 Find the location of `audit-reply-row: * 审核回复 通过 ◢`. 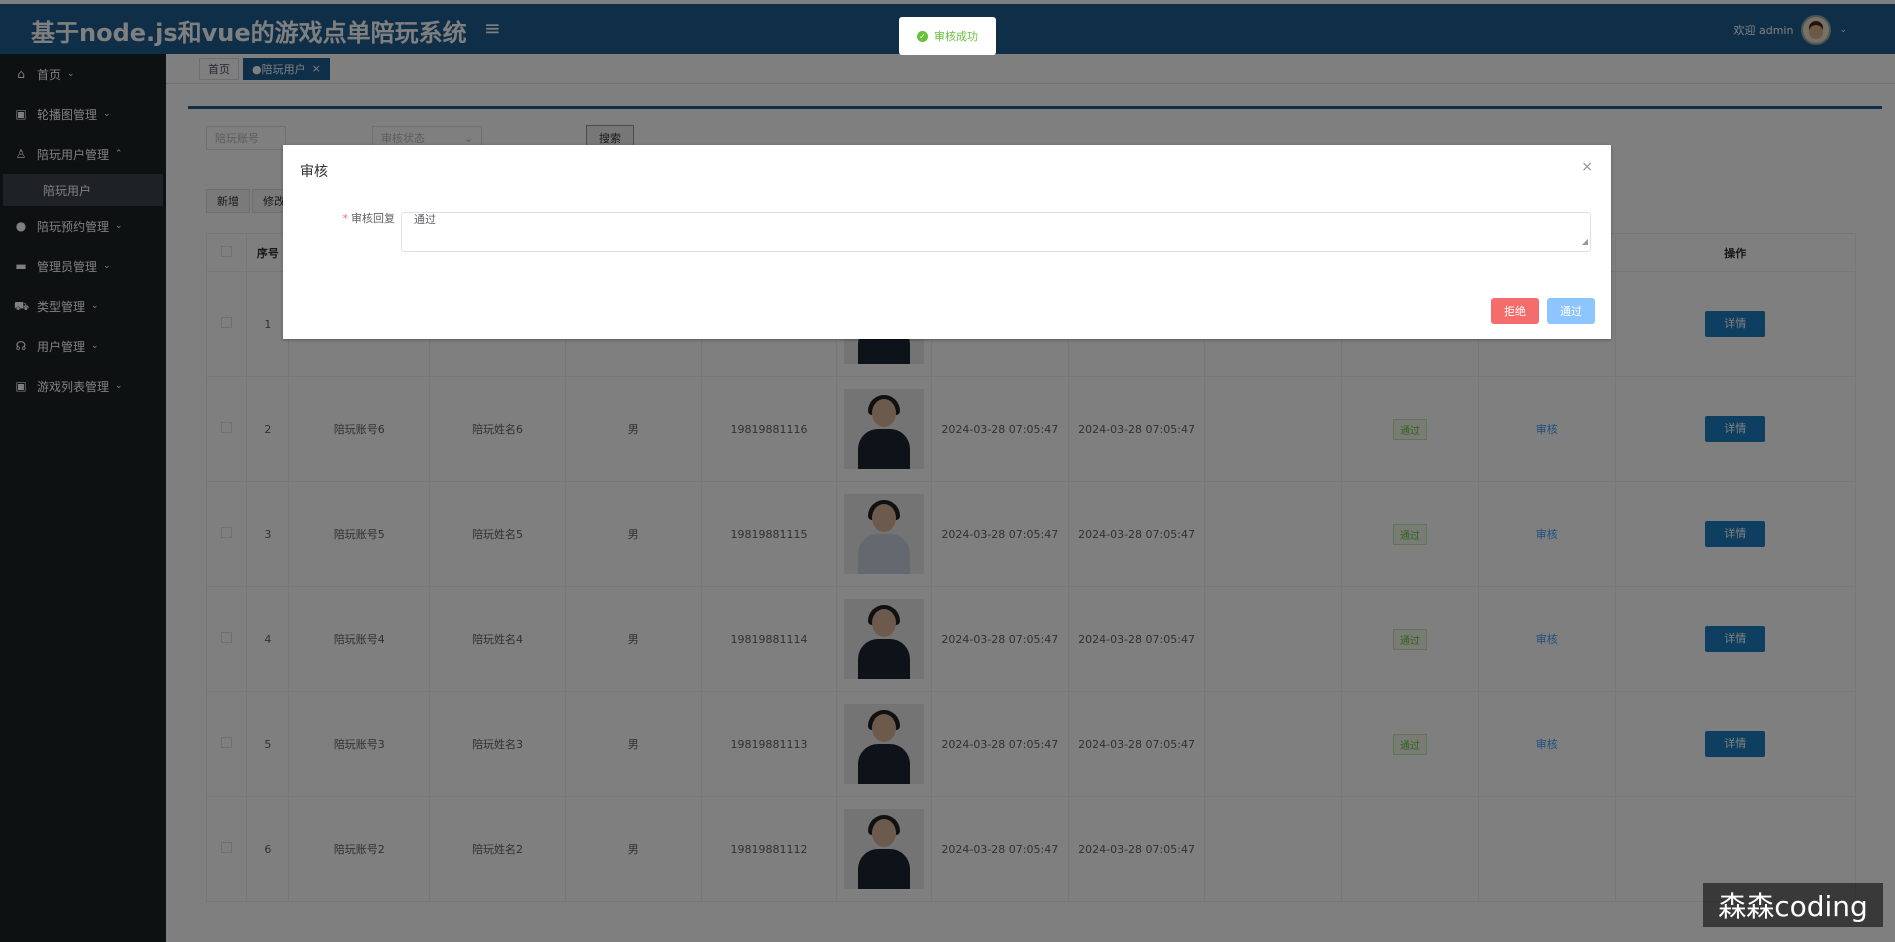

audit-reply-row: * 审核回复 通过 ◢ is located at coordinates (962, 232).